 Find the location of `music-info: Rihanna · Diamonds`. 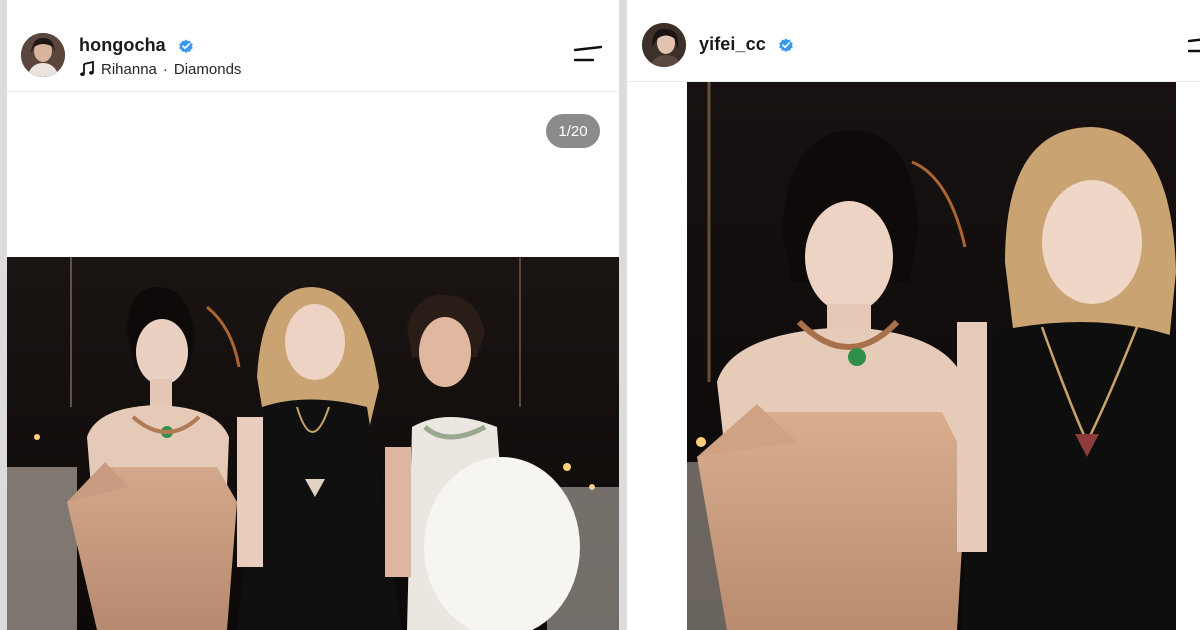

music-info: Rihanna · Diamonds is located at coordinates (160, 69).